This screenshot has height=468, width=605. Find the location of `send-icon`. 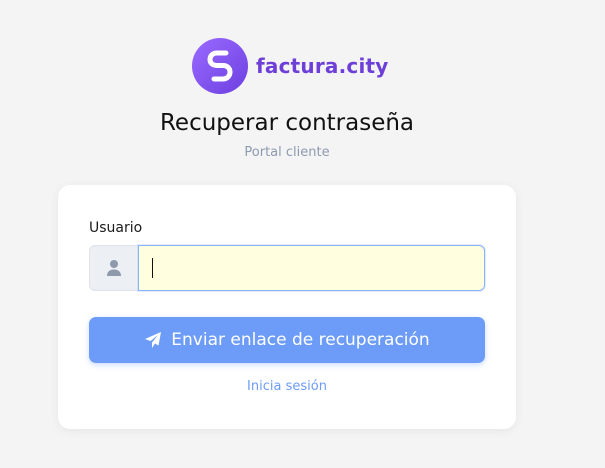

send-icon is located at coordinates (153, 340).